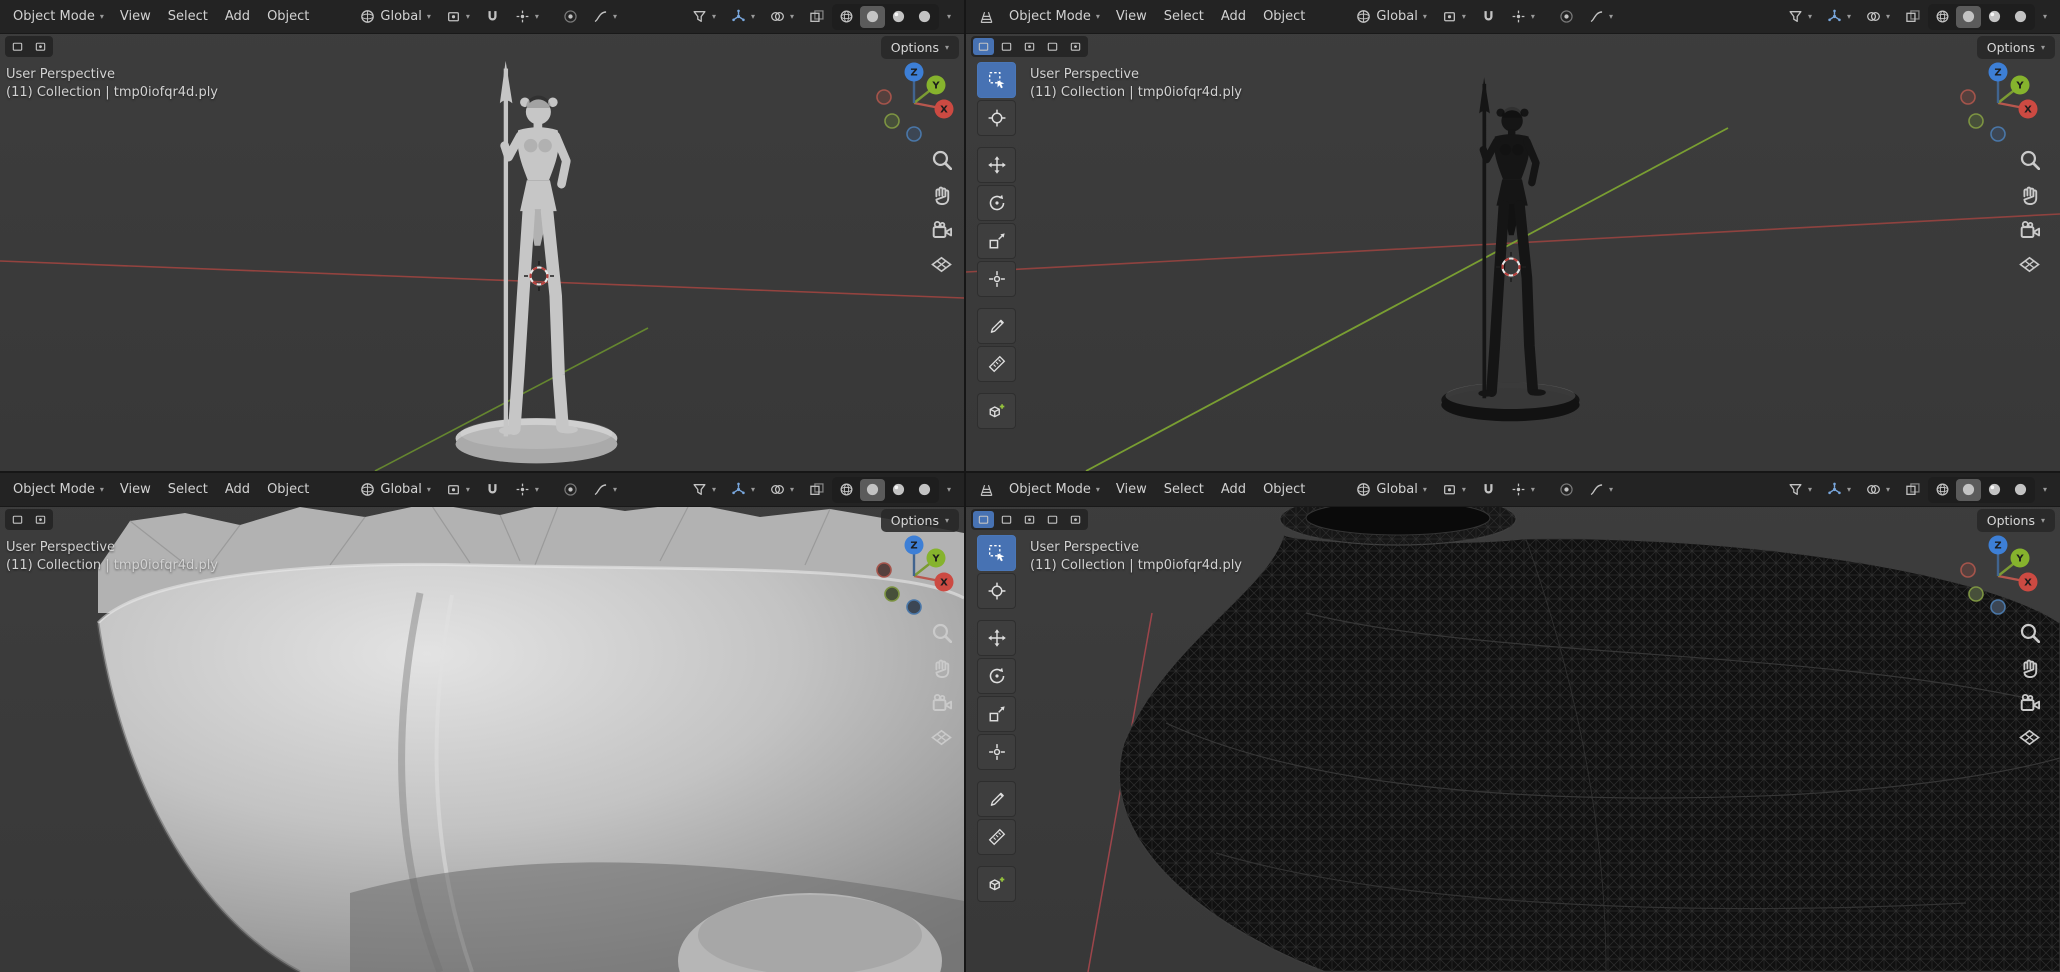  Describe the element at coordinates (986, 489) in the screenshot. I see `editor-type-dropdown` at that location.